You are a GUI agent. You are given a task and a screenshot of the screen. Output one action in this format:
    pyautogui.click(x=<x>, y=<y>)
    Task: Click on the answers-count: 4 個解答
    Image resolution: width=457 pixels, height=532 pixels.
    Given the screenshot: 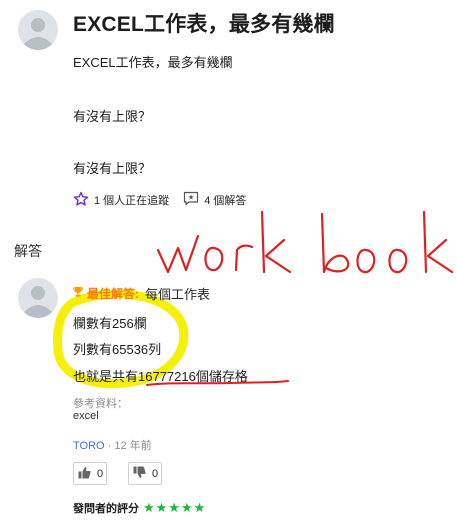 What is the action you would take?
    pyautogui.click(x=225, y=201)
    